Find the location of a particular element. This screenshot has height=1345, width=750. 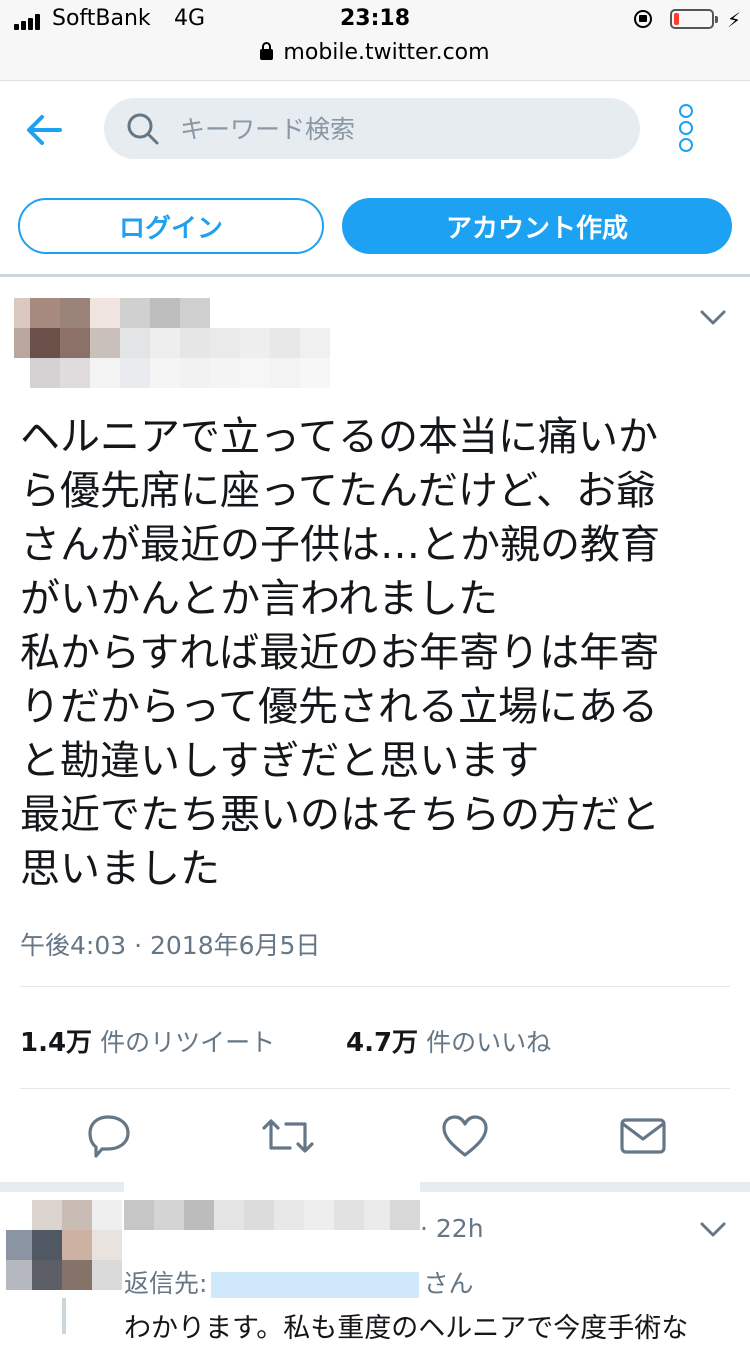

like-count: 4.7万 is located at coordinates (382, 1043).